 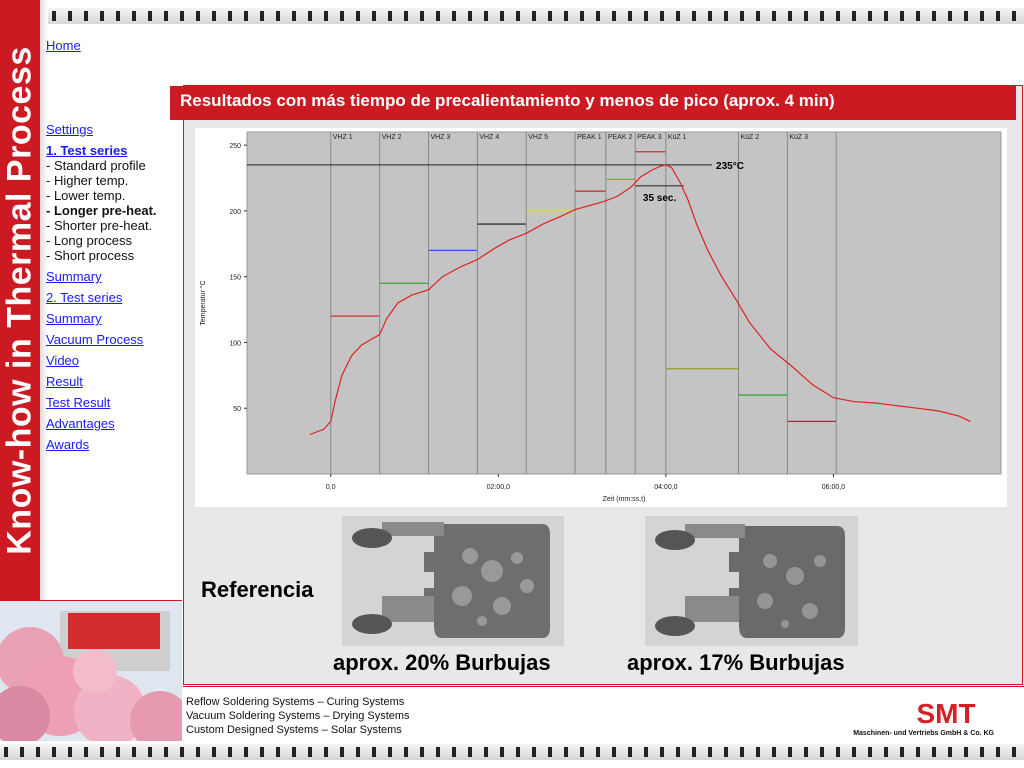 I want to click on nav-vacuum-link: Vacuum Process, so click(x=113, y=339).